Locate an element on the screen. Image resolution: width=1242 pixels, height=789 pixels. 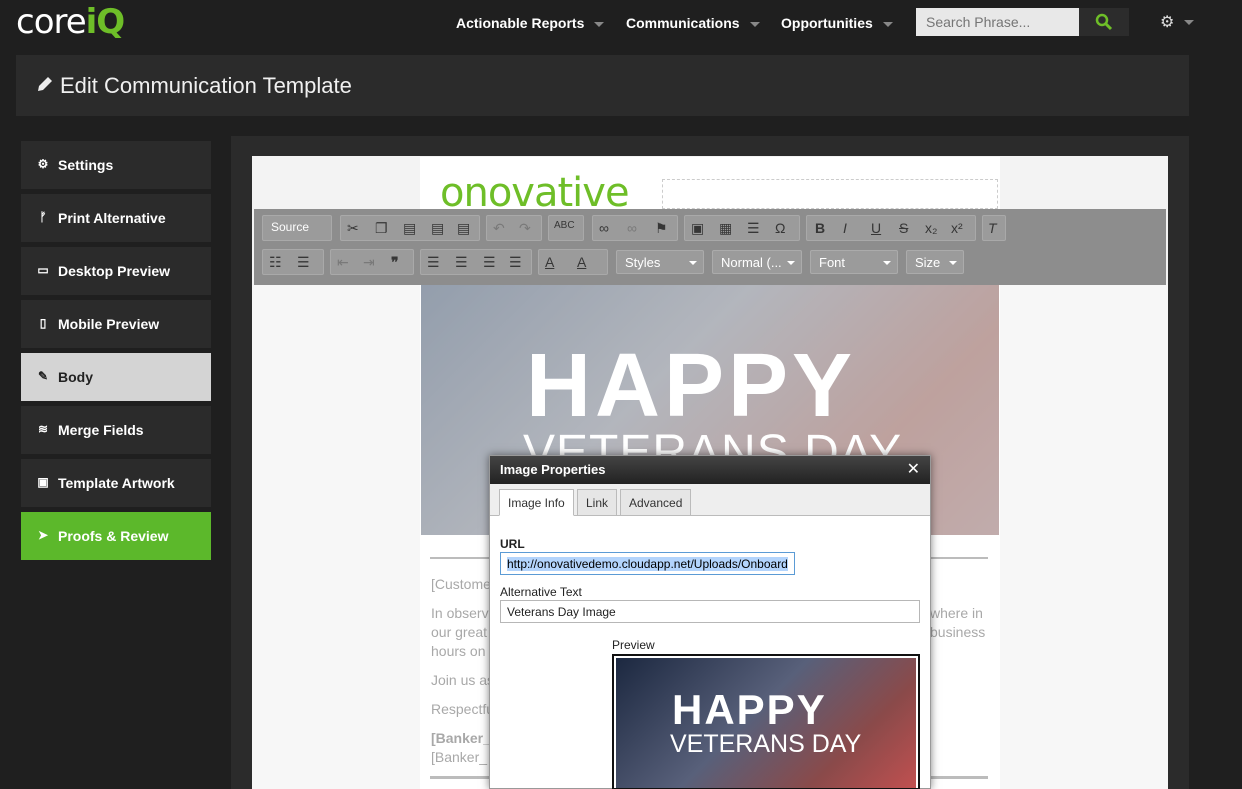
sidebar-item-label: Proofs & Review is located at coordinates (113, 536).